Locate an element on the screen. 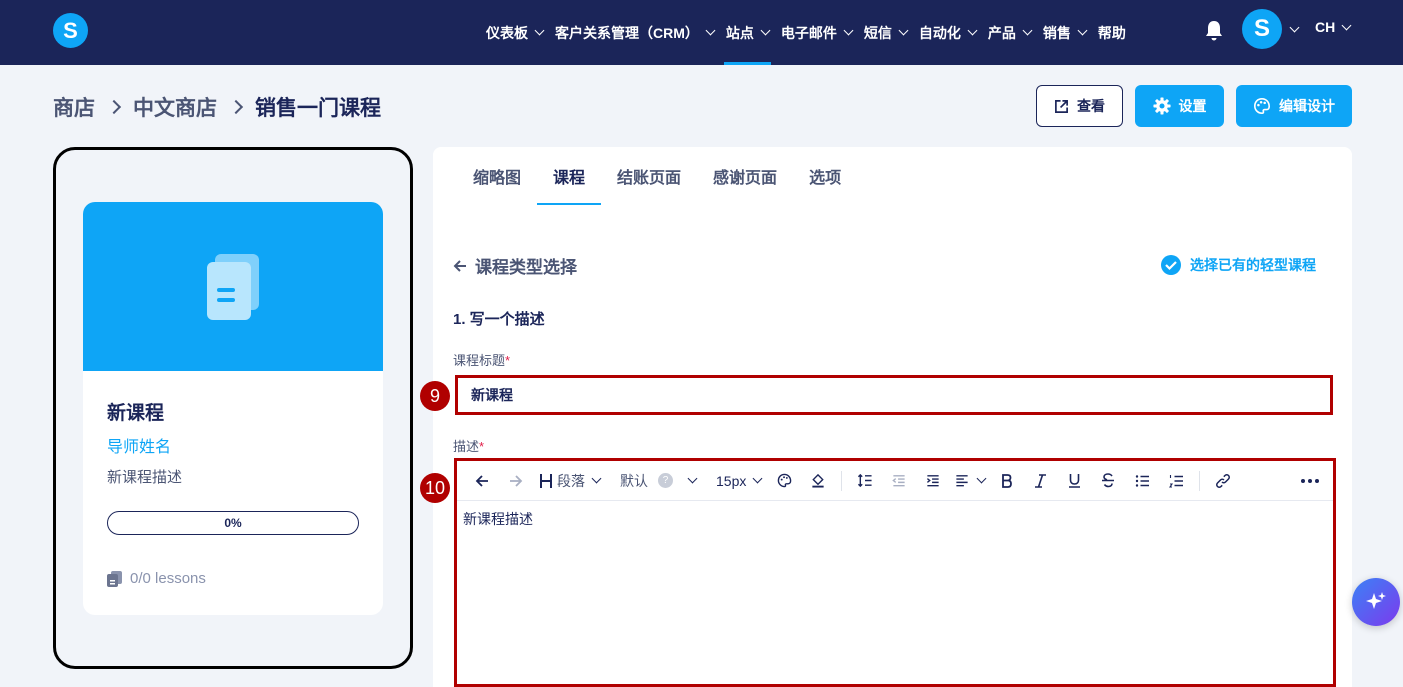  settings-button: 设置 is located at coordinates (1179, 106).